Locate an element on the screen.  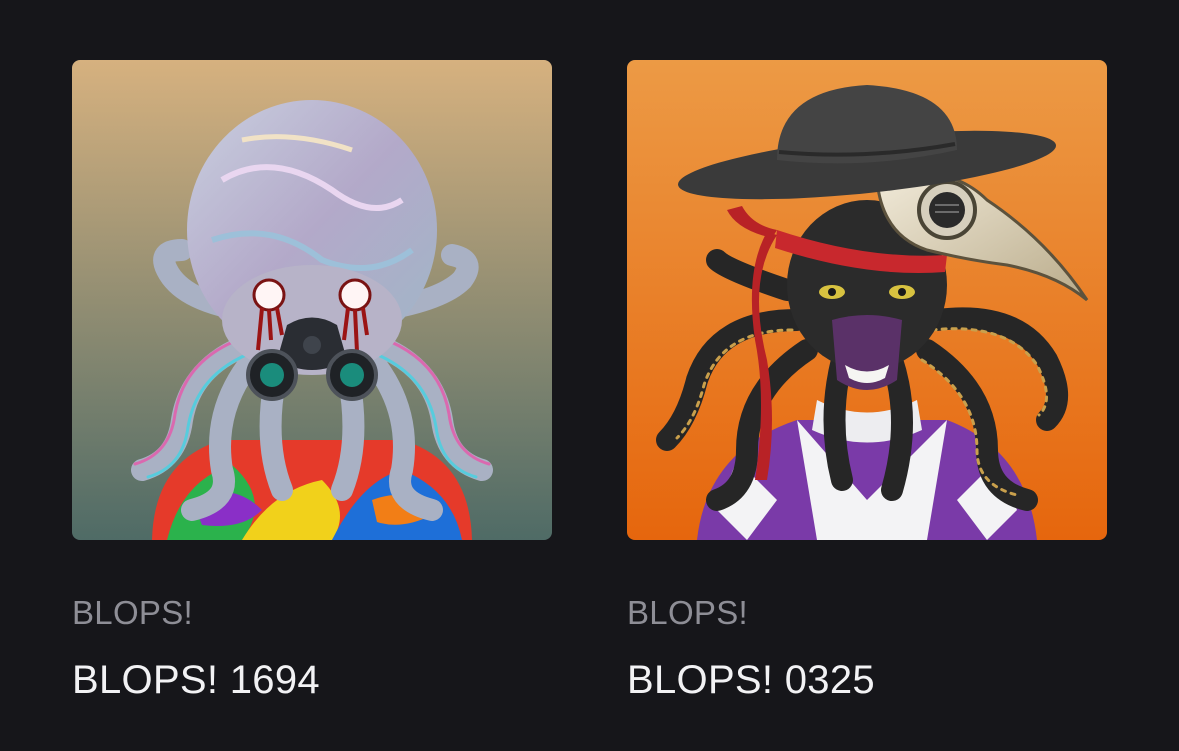
nft-name: BLOPS! 1694 is located at coordinates (312, 680).